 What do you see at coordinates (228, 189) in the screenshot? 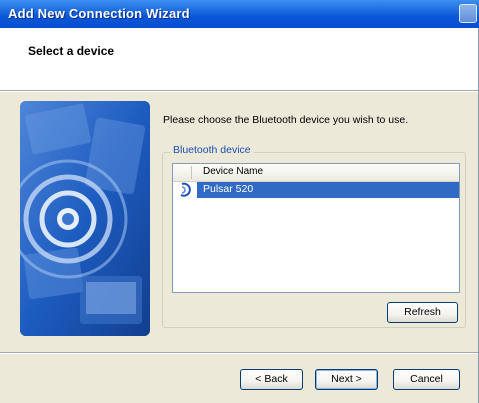
I see `device-name: Pulsar 520` at bounding box center [228, 189].